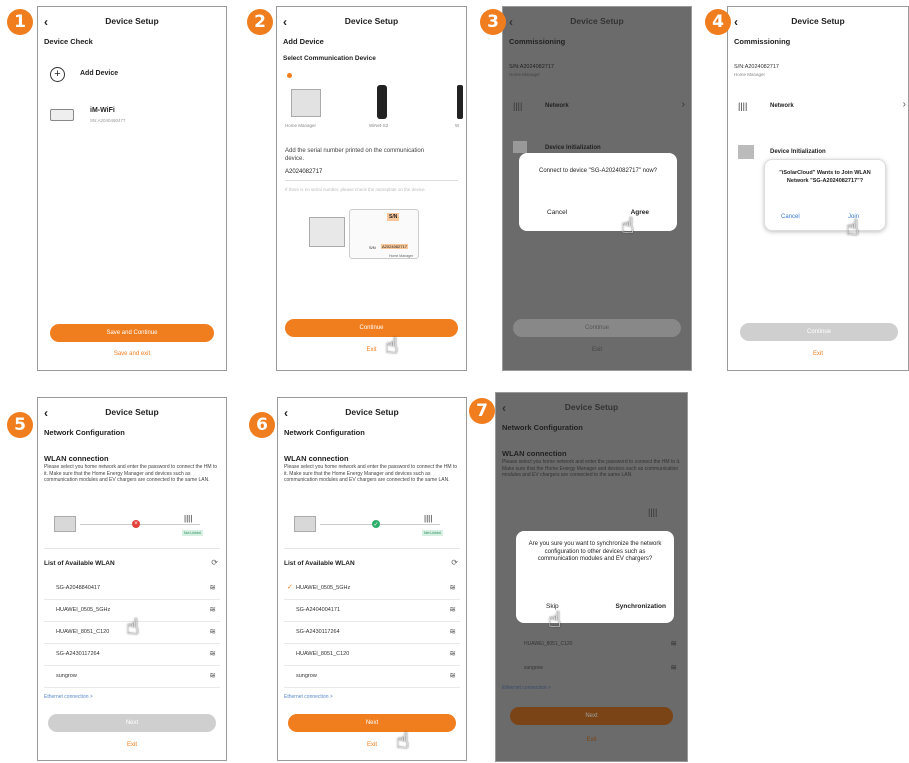  Describe the element at coordinates (372, 589) in the screenshot. I see `list-item-selected: ✓ HUAWEI_0505_5GHz ≋` at that location.